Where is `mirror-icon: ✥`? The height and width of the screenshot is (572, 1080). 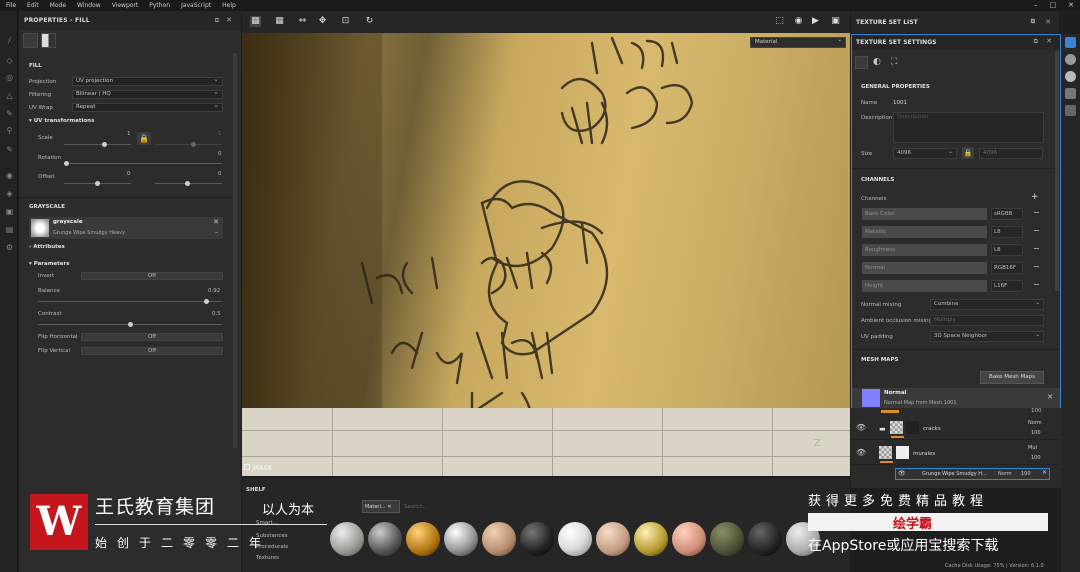 mirror-icon: ✥ is located at coordinates (322, 21).